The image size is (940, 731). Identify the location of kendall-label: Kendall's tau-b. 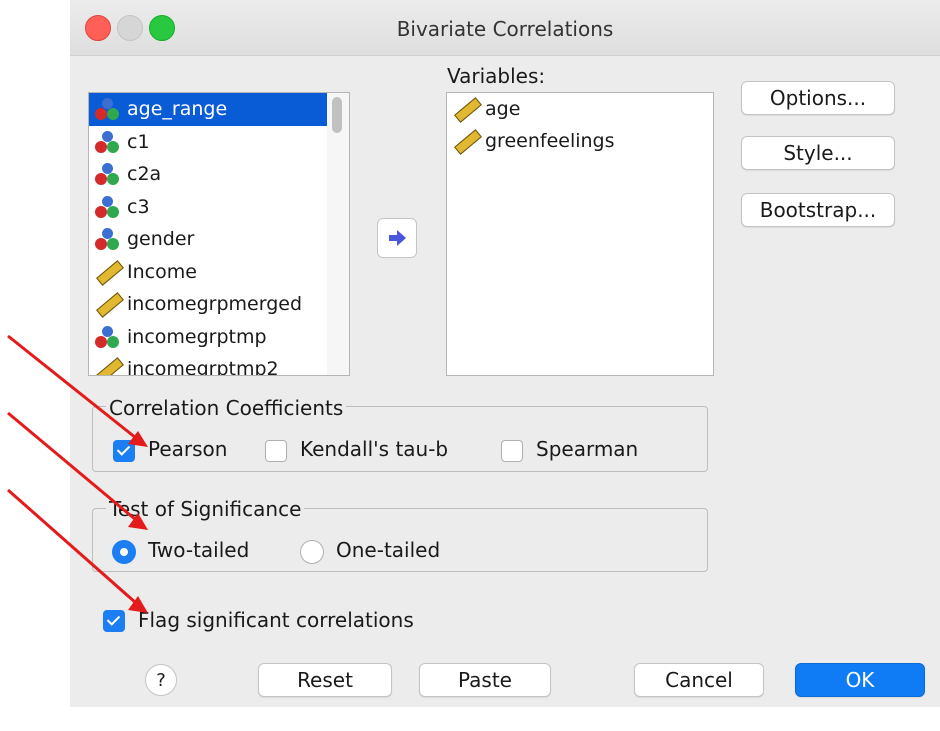
(374, 449).